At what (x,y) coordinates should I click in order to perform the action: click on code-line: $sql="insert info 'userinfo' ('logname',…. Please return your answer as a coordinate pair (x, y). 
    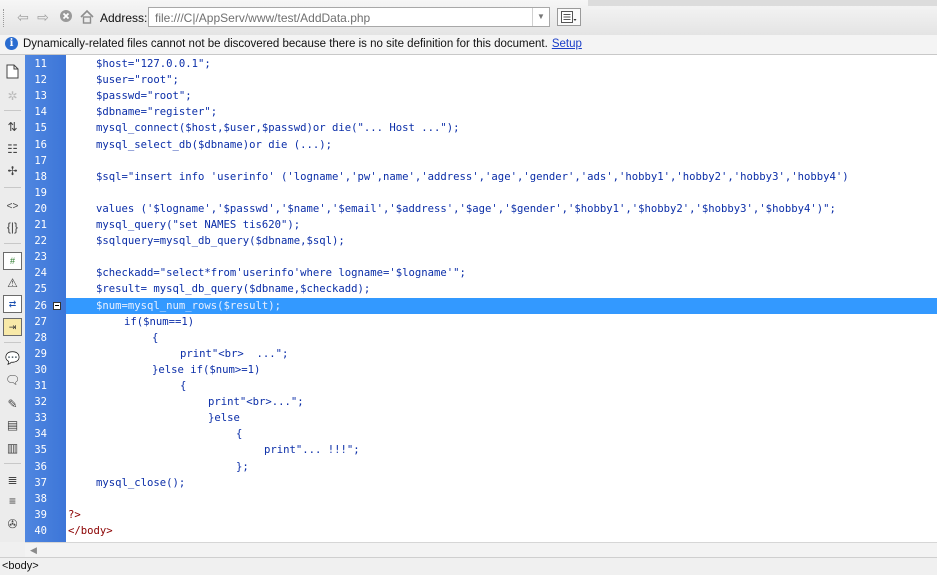
    Looking at the image, I should click on (501, 177).